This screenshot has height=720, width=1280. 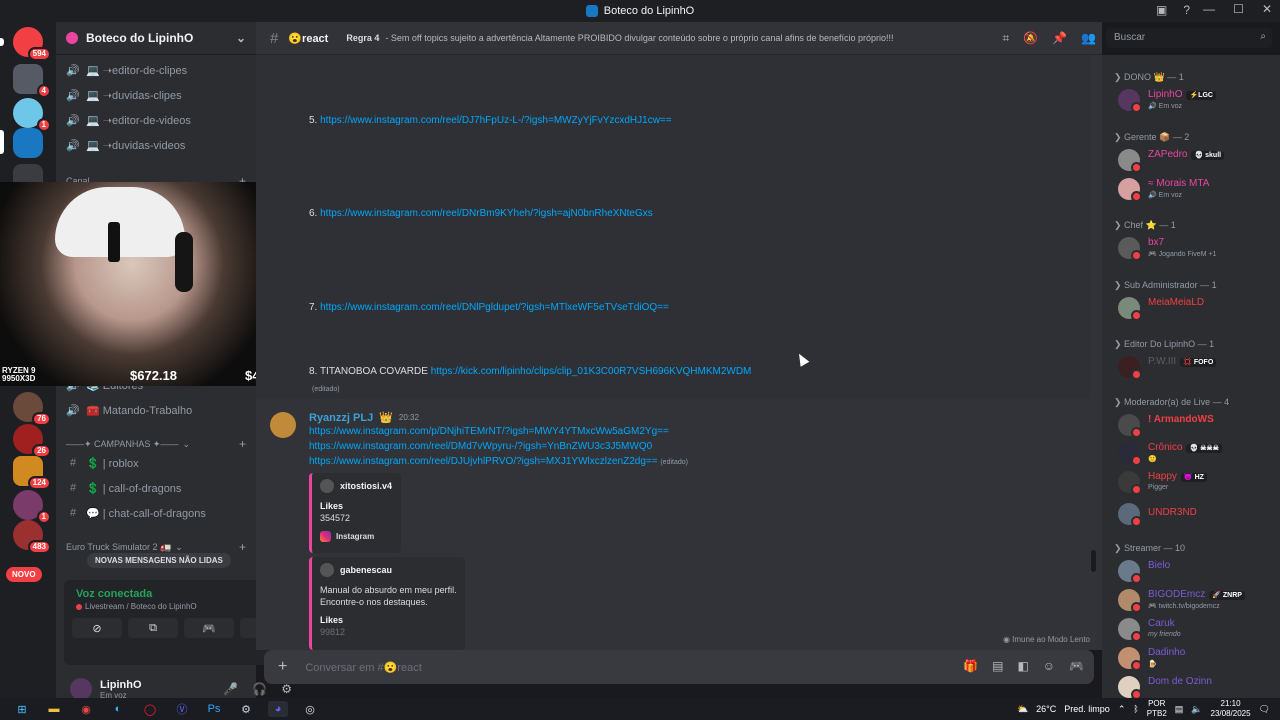 I want to click on voice-channel-info: Livestream / Boteco do LipinhO, so click(x=136, y=606).